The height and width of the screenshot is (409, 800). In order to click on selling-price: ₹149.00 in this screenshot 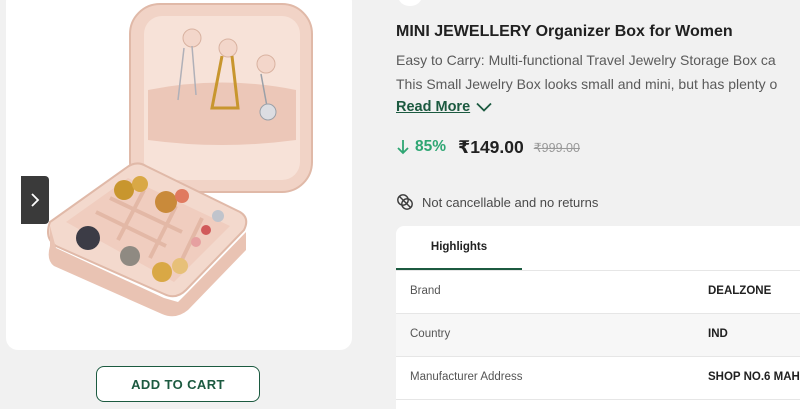, I will do `click(491, 146)`.